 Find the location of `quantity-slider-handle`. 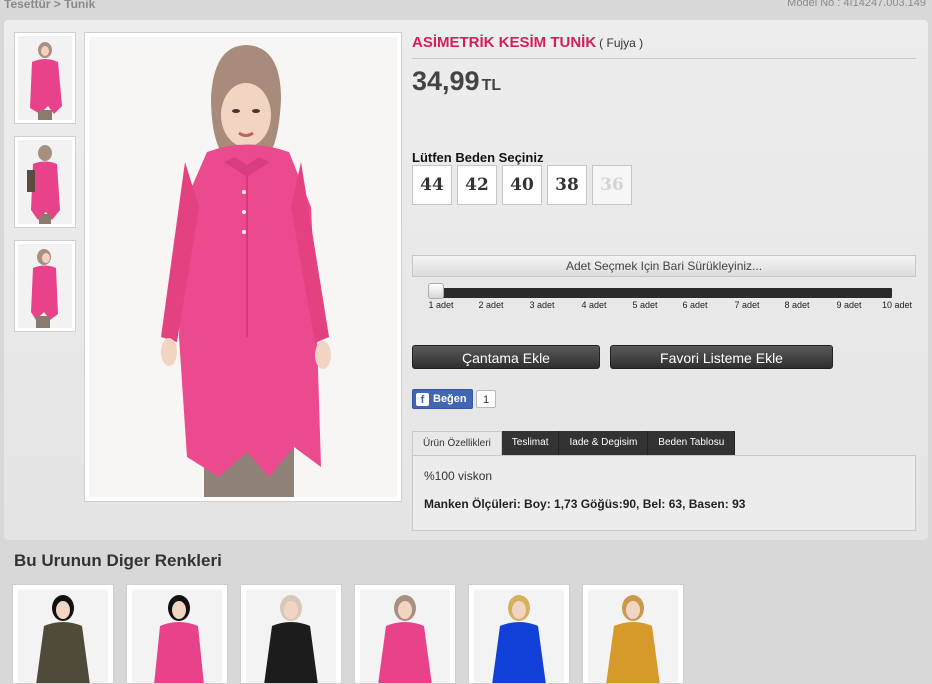

quantity-slider-handle is located at coordinates (436, 291).